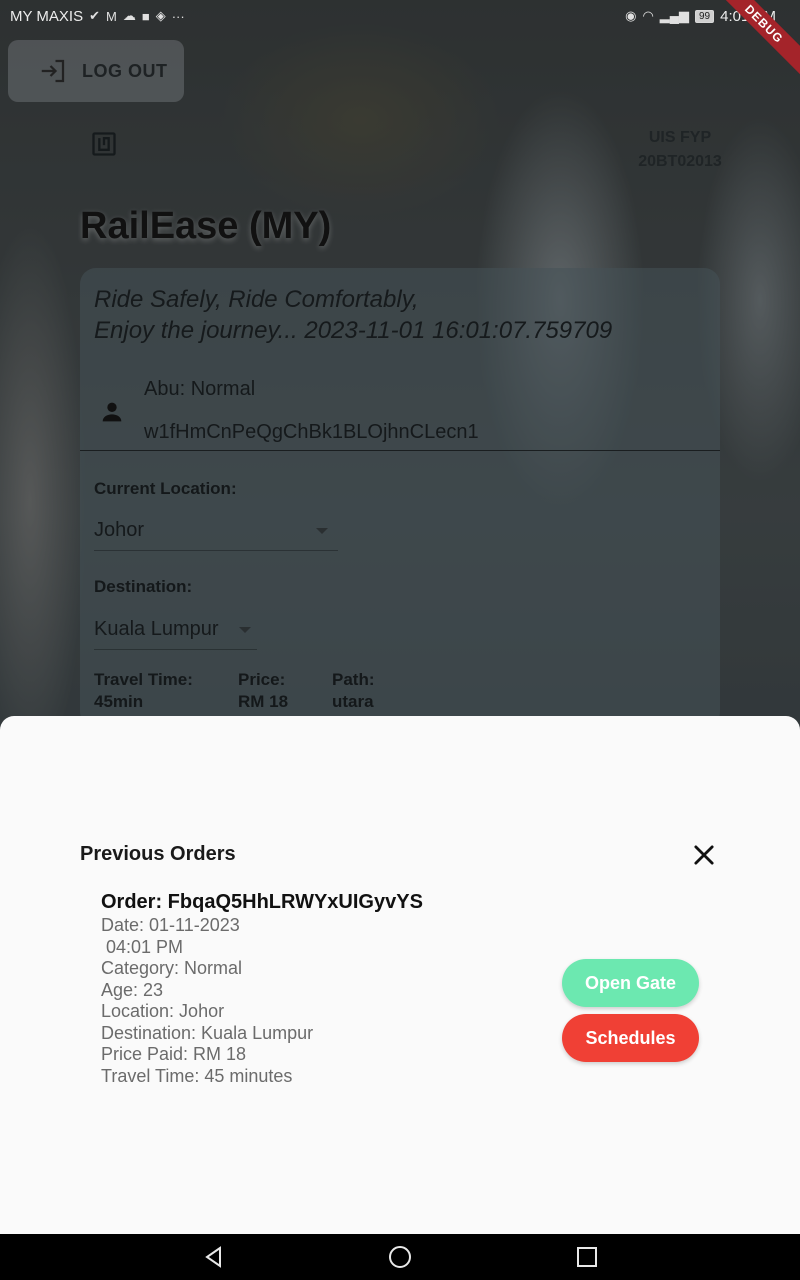 This screenshot has width=800, height=1280. I want to click on logout-label: LOG OUT, so click(125, 70).